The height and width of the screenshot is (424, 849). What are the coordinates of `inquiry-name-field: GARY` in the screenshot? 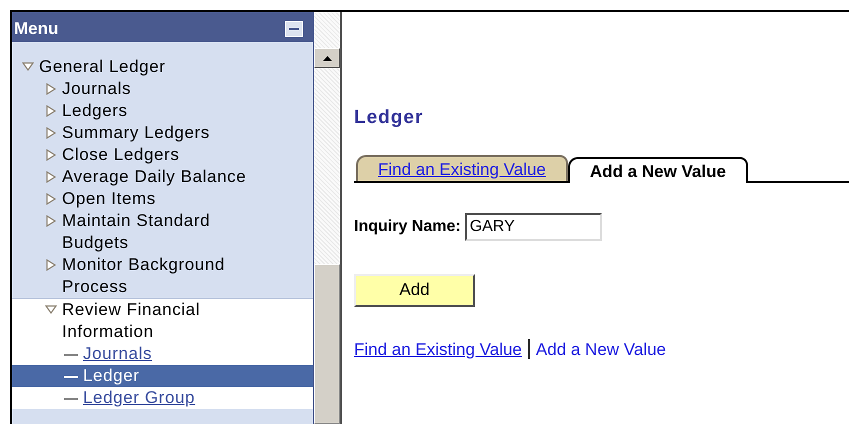 It's located at (533, 226).